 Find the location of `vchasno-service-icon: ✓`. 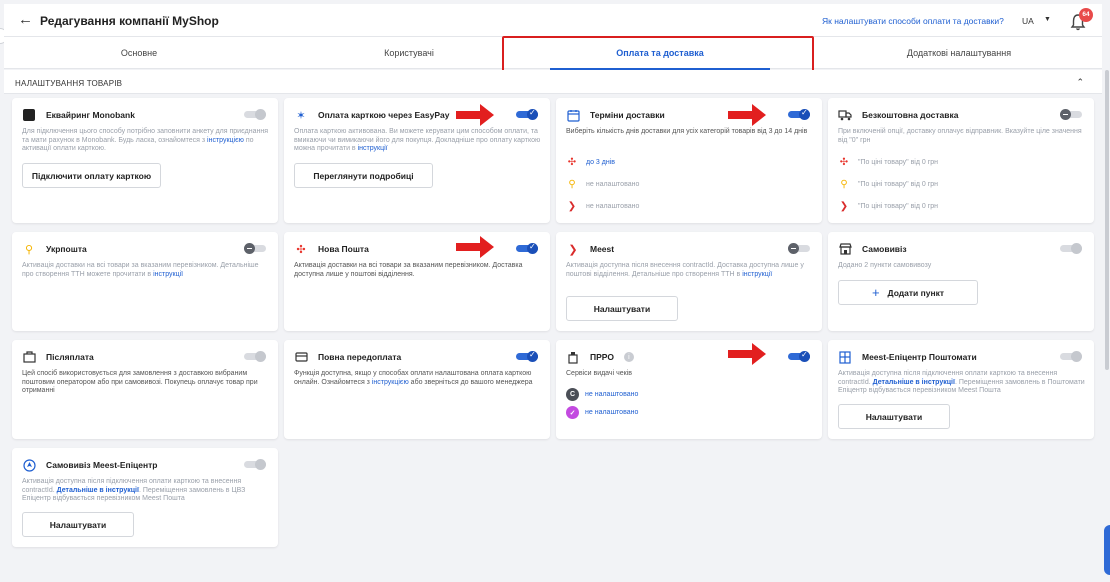

vchasno-service-icon: ✓ is located at coordinates (572, 412).